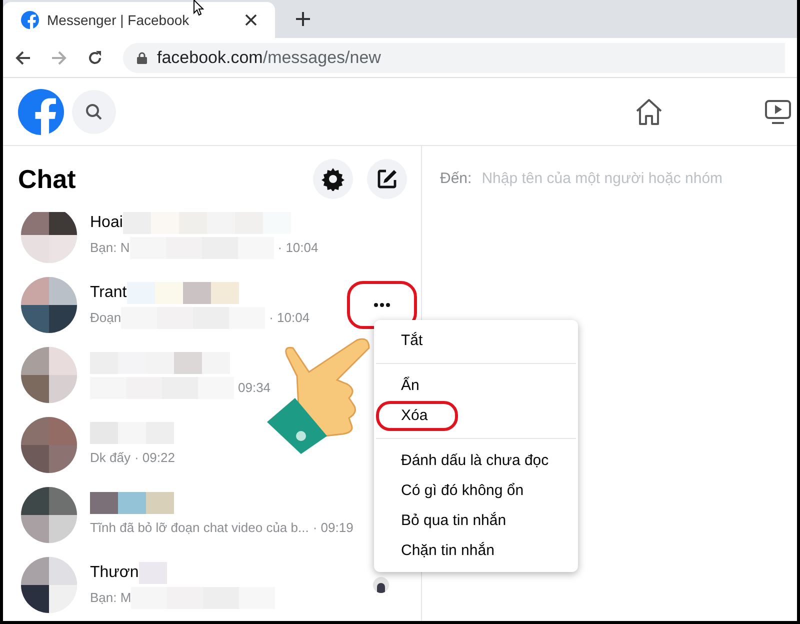 This screenshot has width=800, height=624. Describe the element at coordinates (476, 461) in the screenshot. I see `menu-item: Đánh dấu là chưa đọc` at that location.